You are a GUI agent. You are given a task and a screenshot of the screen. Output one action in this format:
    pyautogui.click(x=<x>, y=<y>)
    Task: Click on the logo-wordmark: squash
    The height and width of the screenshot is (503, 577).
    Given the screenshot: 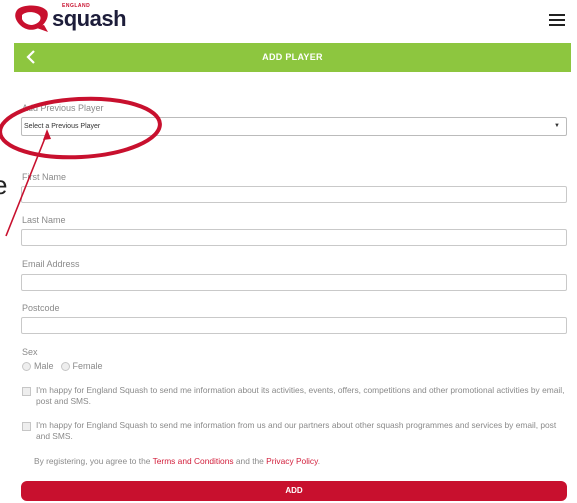 What is the action you would take?
    pyautogui.click(x=89, y=18)
    